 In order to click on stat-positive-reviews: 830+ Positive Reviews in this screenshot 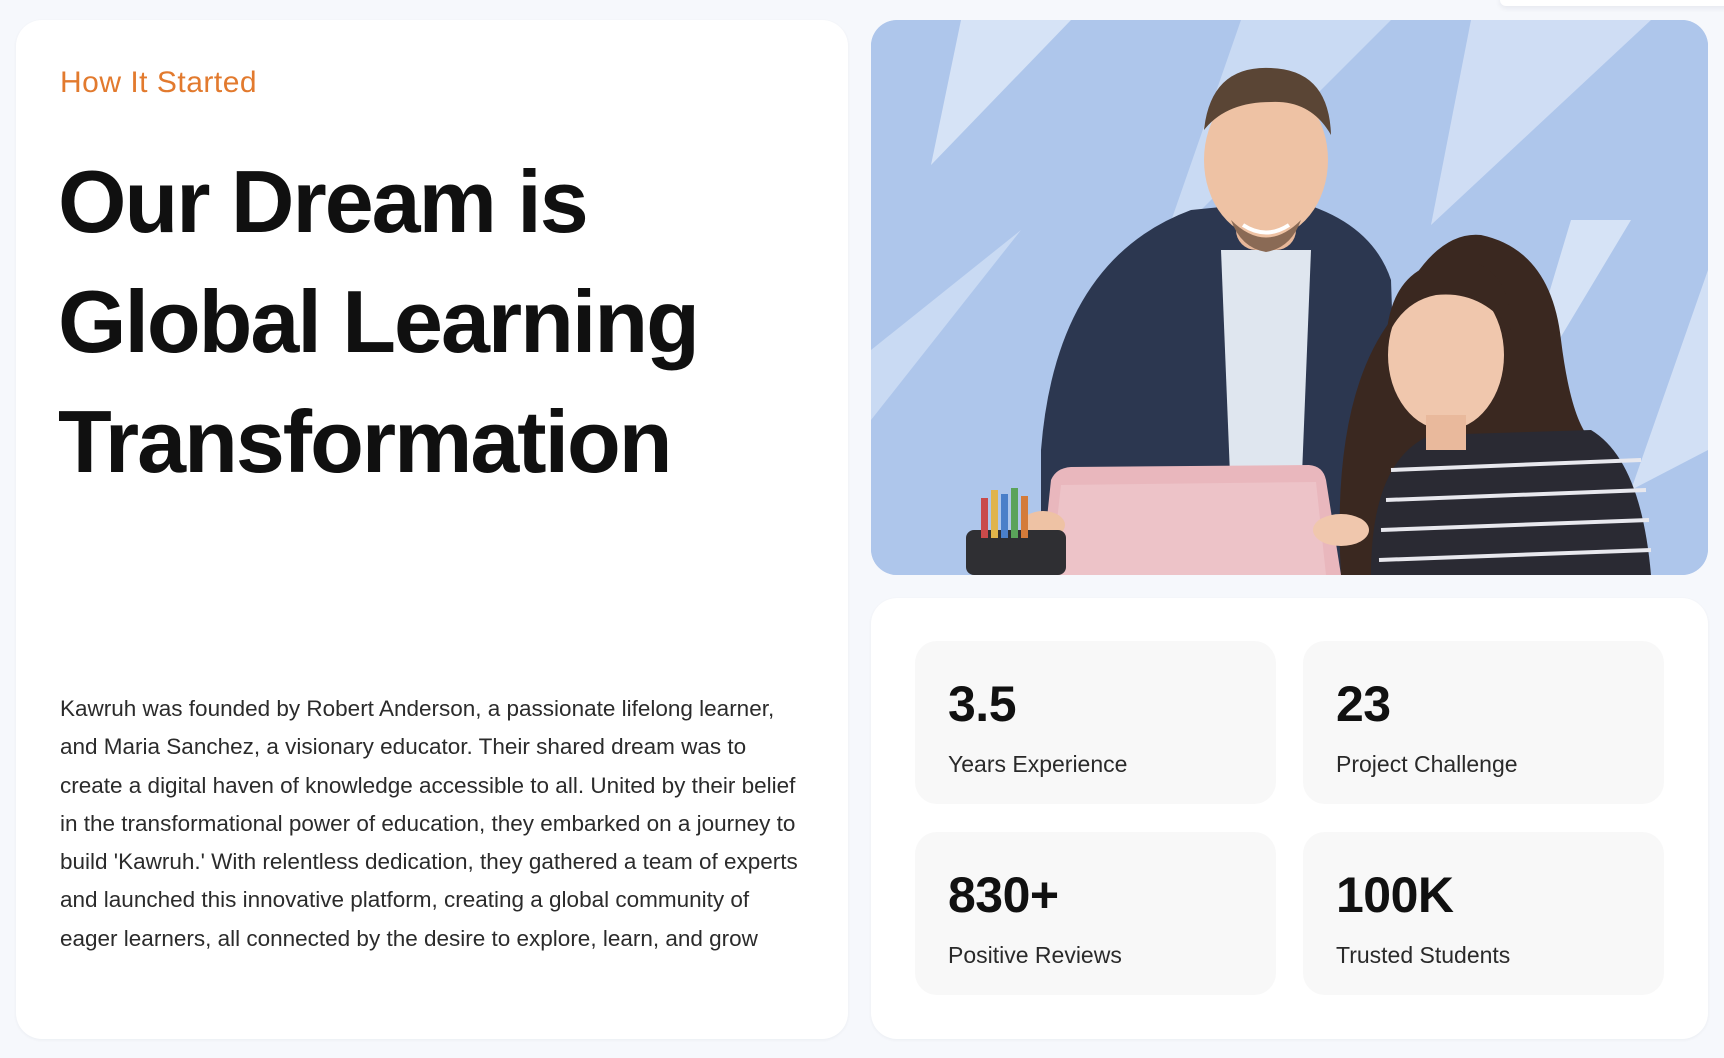, I will do `click(1095, 913)`.